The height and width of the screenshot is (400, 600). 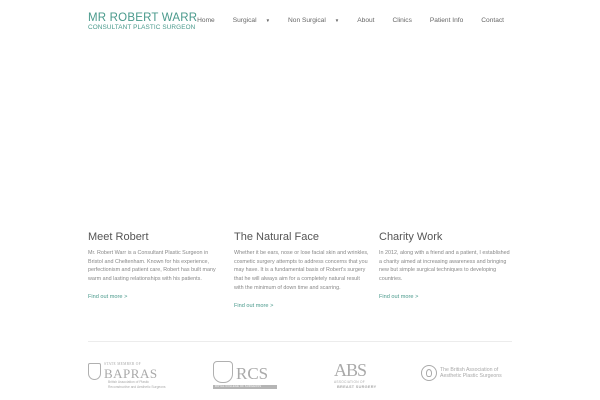 I want to click on abs-line-1: ASSOCIATION OF, so click(x=350, y=382).